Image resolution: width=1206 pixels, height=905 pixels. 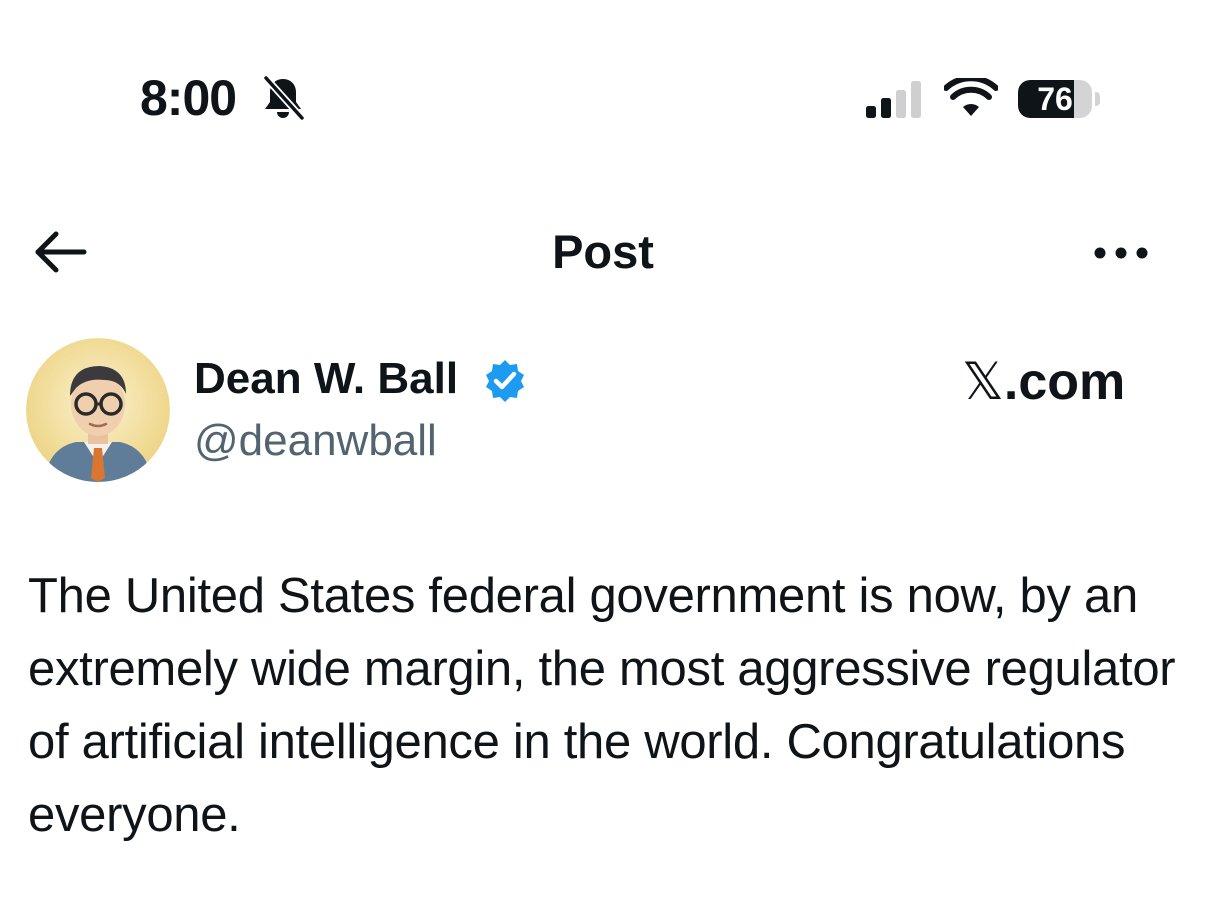 I want to click on battery-body: 76, so click(x=1055, y=99).